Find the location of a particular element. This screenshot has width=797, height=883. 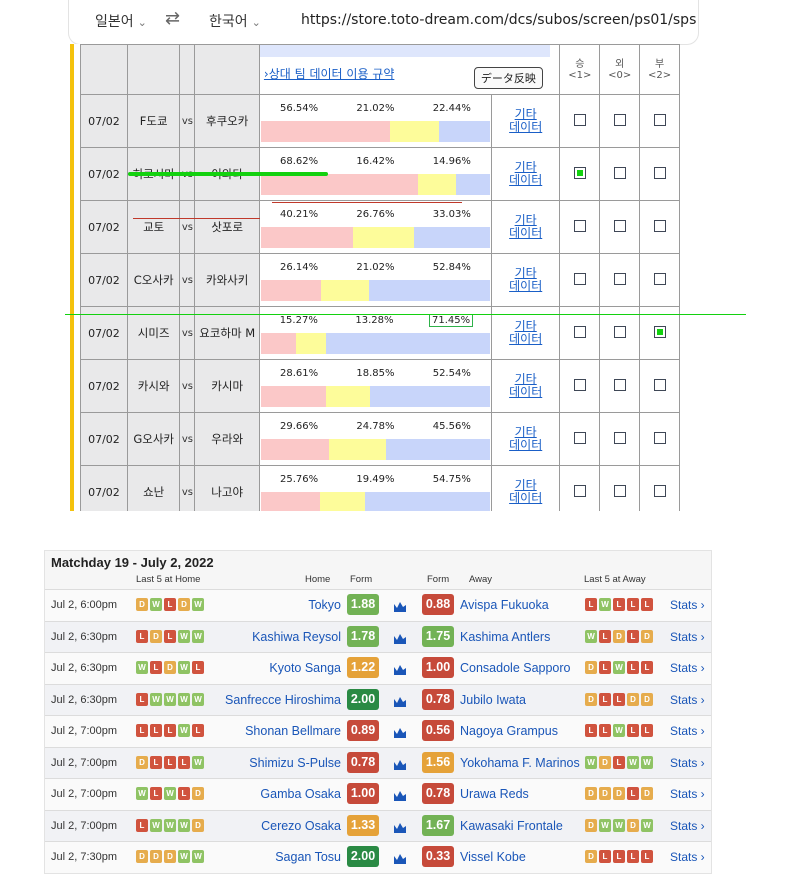

away-team-link: Consadole Sapporo is located at coordinates (515, 668).